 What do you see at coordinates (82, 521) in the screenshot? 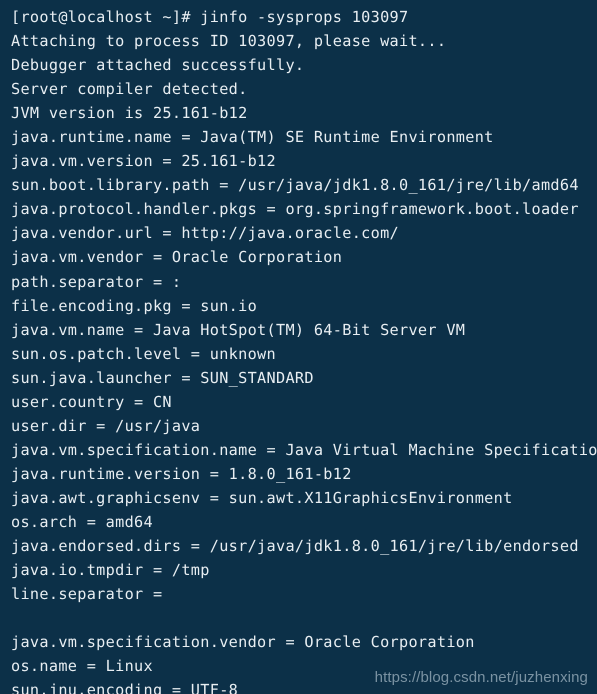
I see `terminal-output-line: os.arch = amd64` at bounding box center [82, 521].